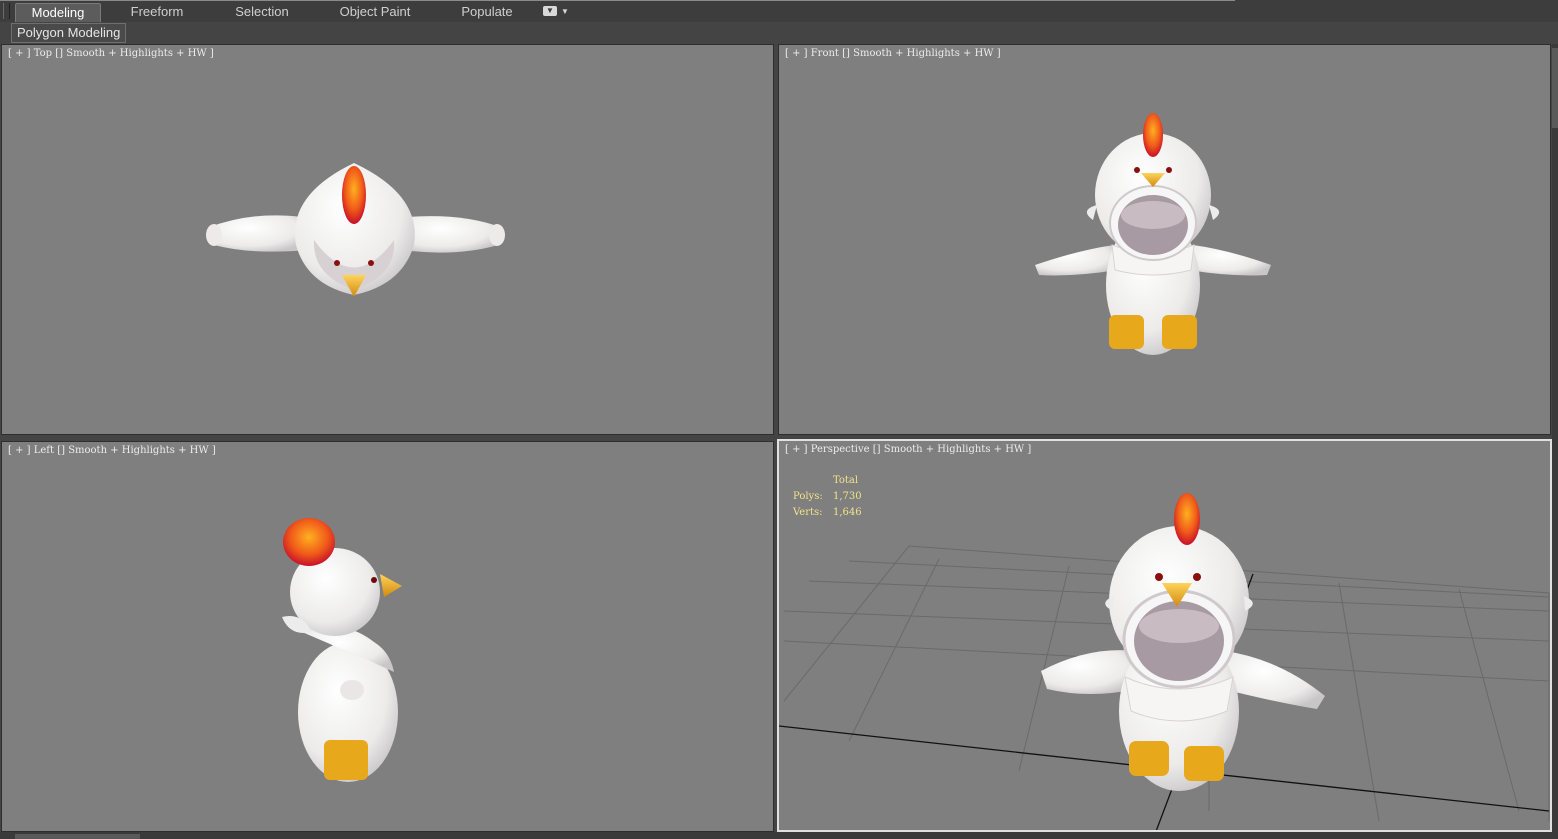 The height and width of the screenshot is (839, 1558). I want to click on chevron-down-icon: ▼, so click(565, 11).